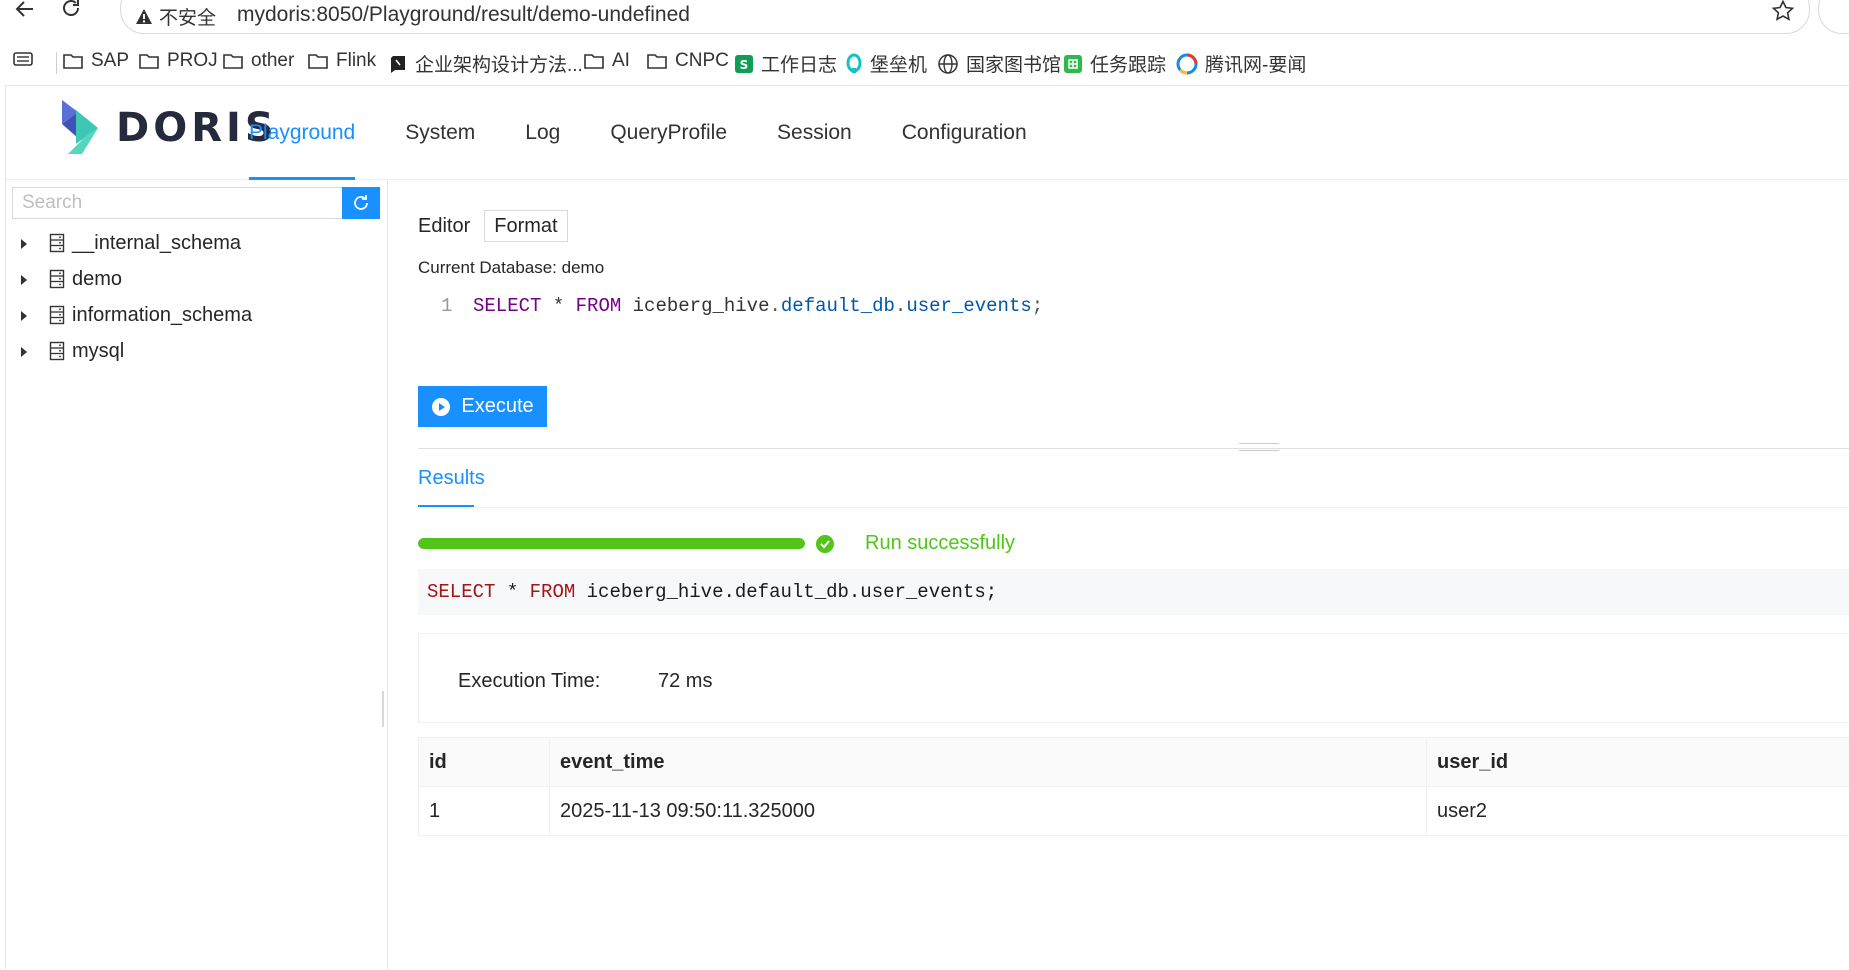 The image size is (1849, 970). Describe the element at coordinates (814, 133) in the screenshot. I see `menu-session: Session` at that location.